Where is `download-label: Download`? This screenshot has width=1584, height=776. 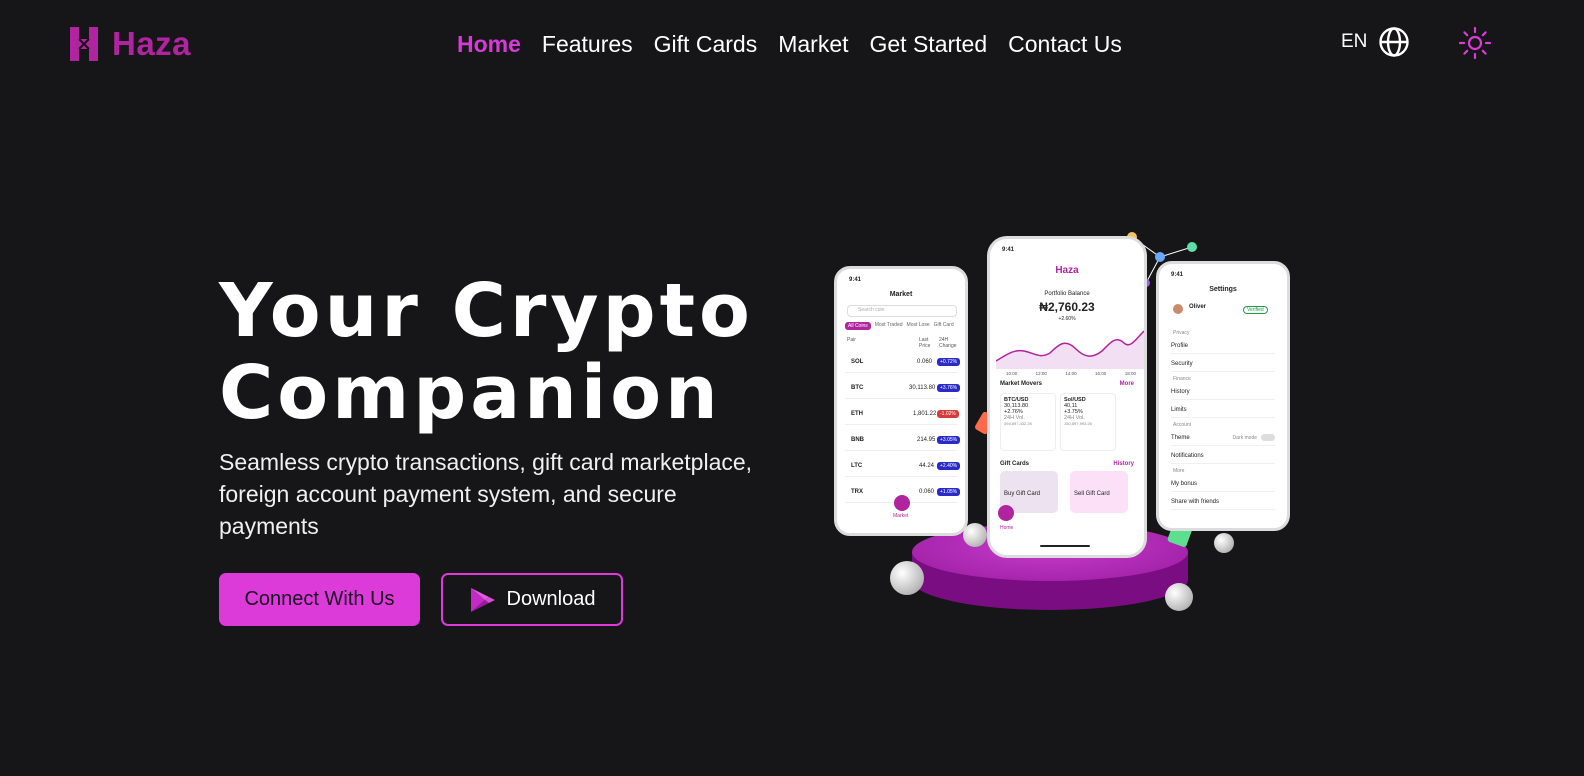
download-label: Download is located at coordinates (551, 599).